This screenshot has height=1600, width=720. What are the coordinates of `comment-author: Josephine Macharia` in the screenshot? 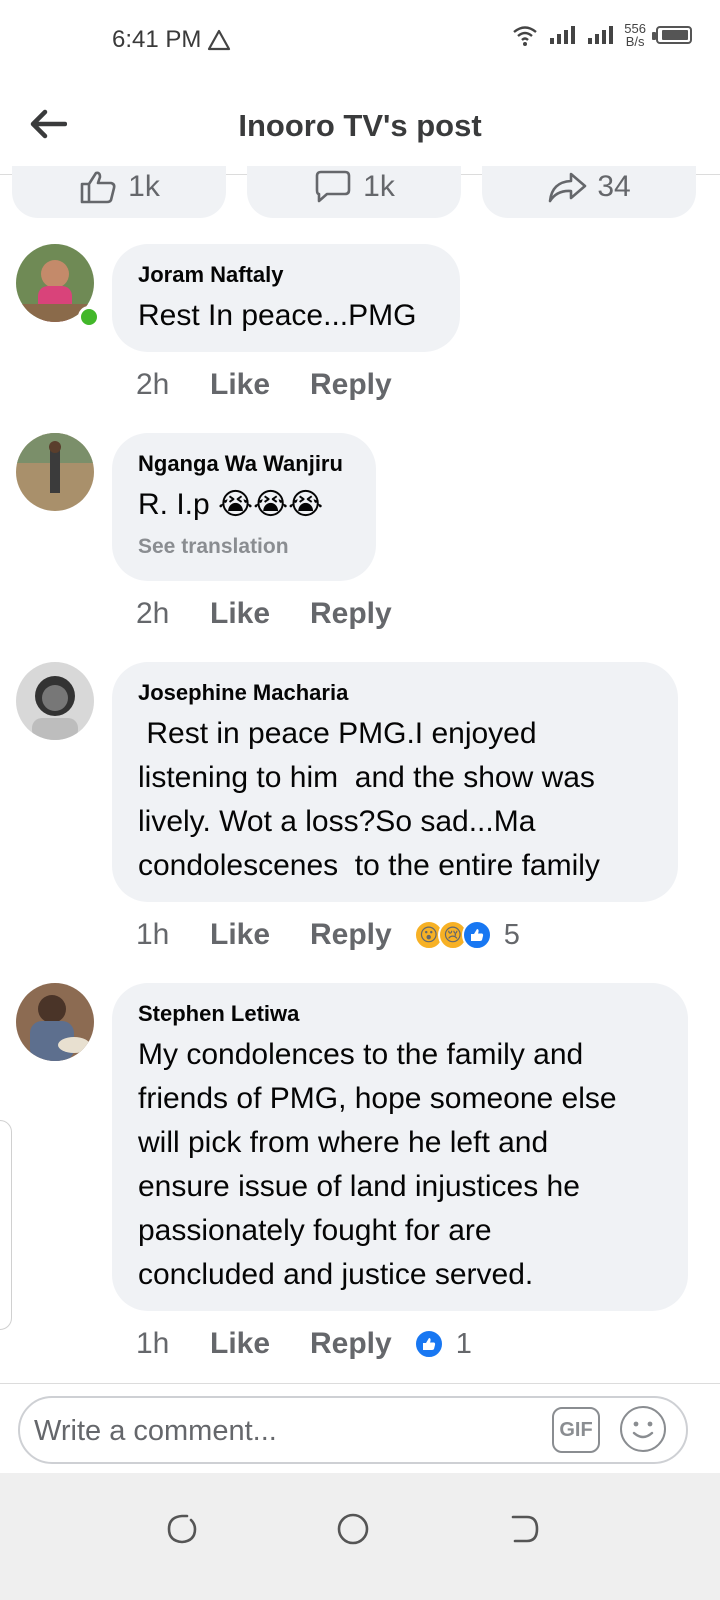 It's located at (395, 693).